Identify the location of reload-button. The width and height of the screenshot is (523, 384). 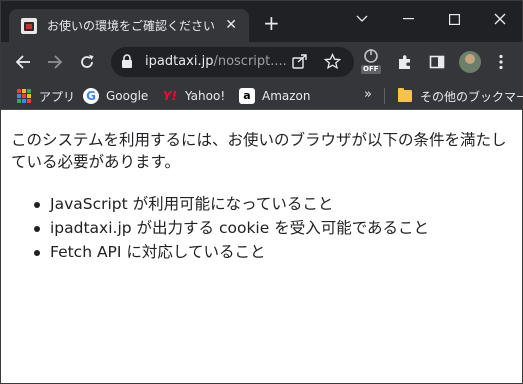
(87, 62).